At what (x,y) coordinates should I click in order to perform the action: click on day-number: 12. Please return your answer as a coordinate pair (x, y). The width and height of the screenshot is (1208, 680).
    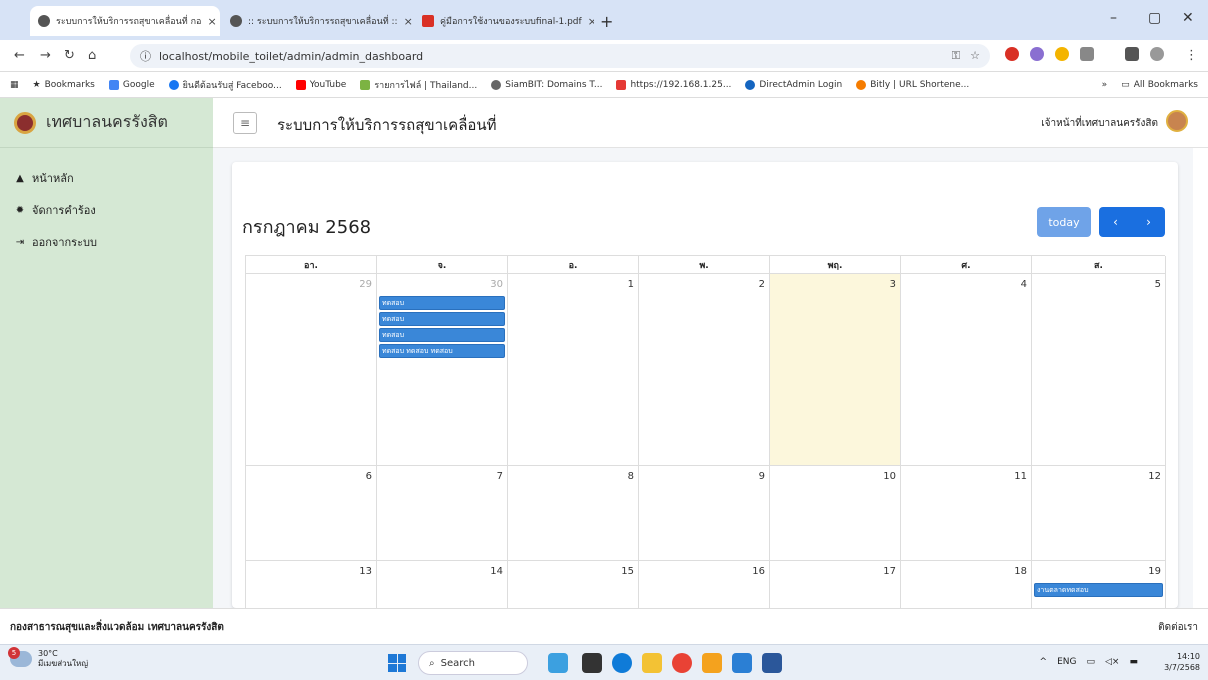
    Looking at the image, I should click on (1154, 476).